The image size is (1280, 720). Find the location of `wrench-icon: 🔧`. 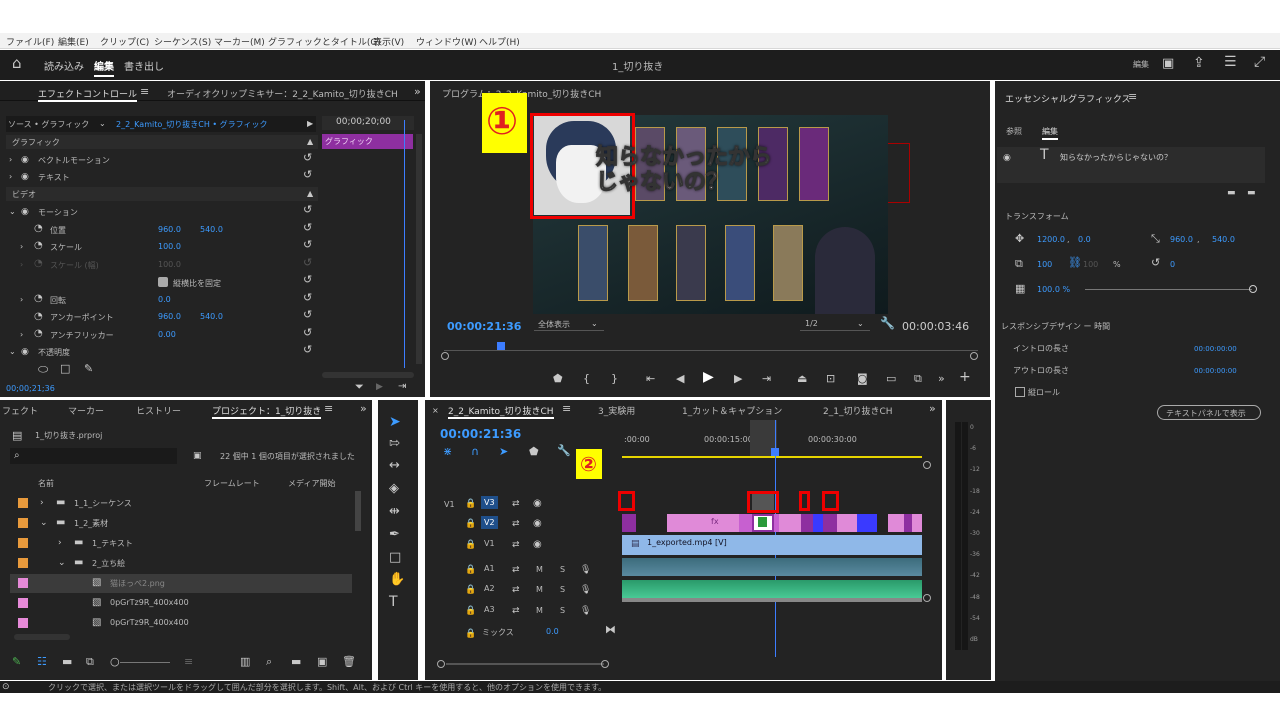

wrench-icon: 🔧 is located at coordinates (564, 451).